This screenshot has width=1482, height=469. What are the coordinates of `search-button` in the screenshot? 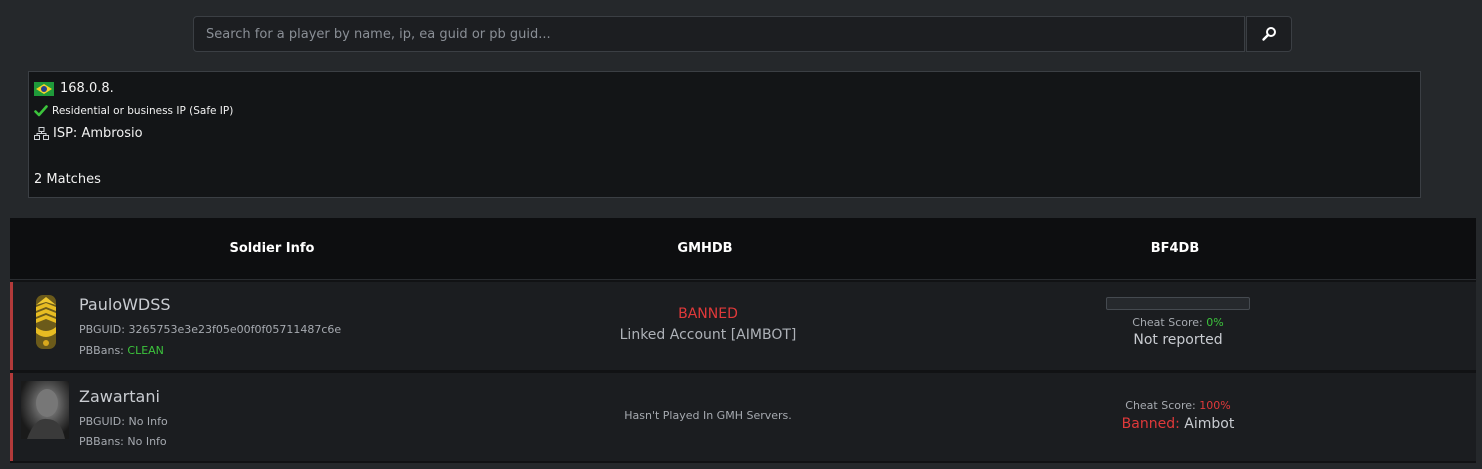 It's located at (1269, 34).